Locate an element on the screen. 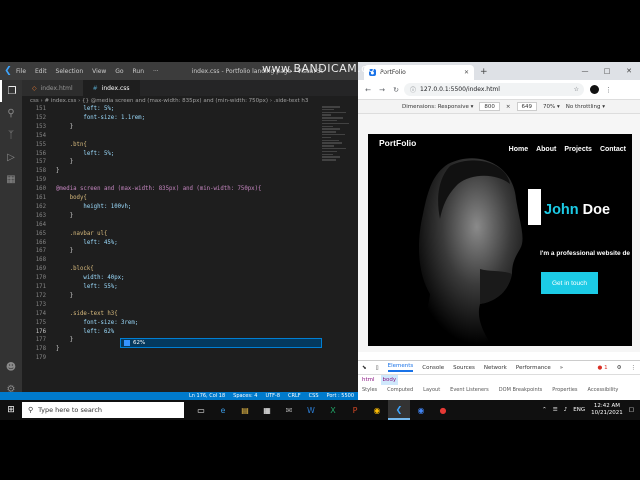 This screenshot has height=480, width=640. tab-label: index.css is located at coordinates (115, 88).